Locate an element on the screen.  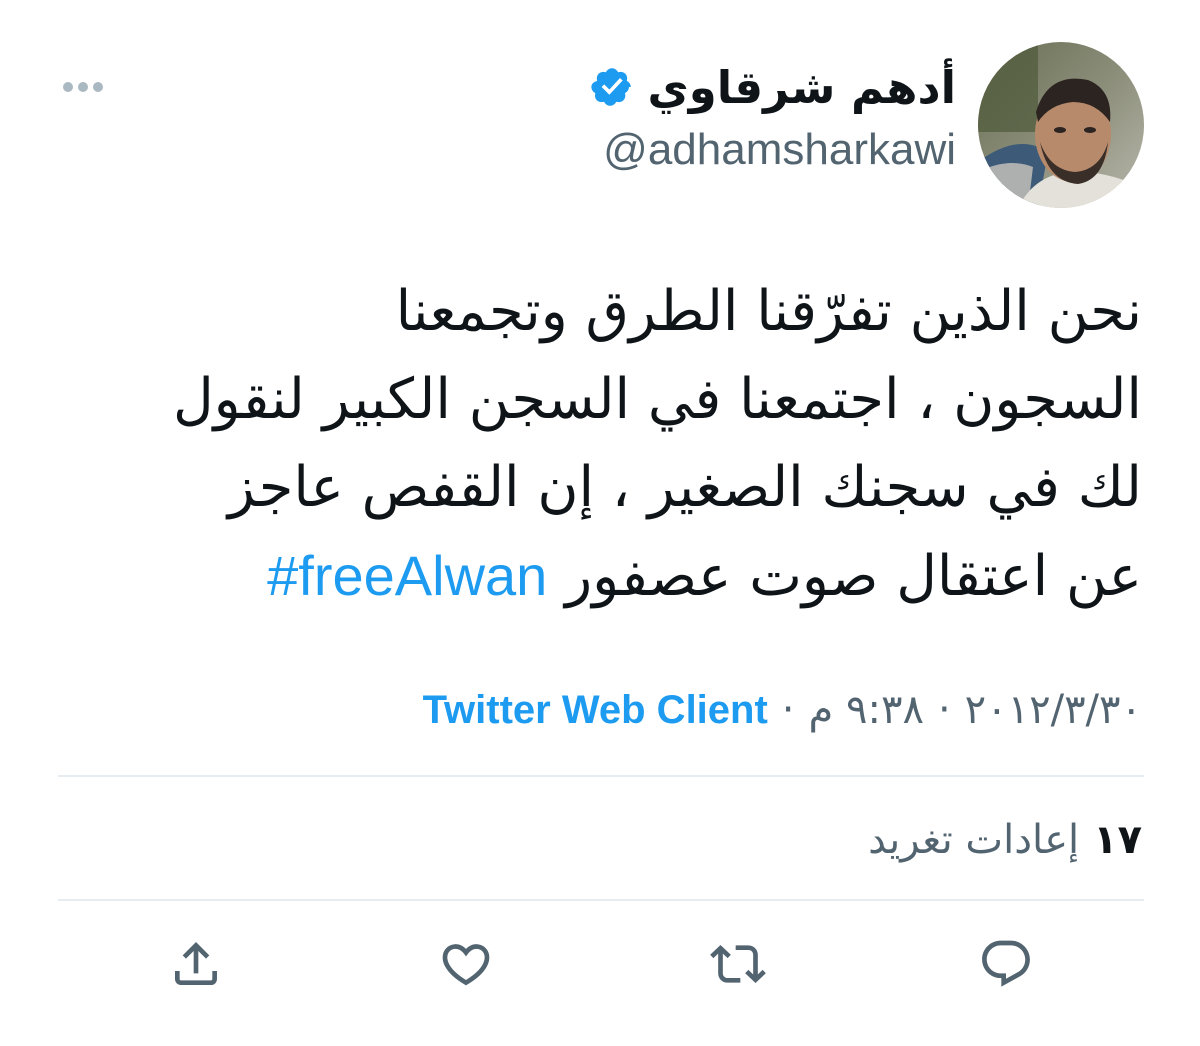
retweet-stats: ١٧ إعادات تغريد is located at coordinates (1005, 840).